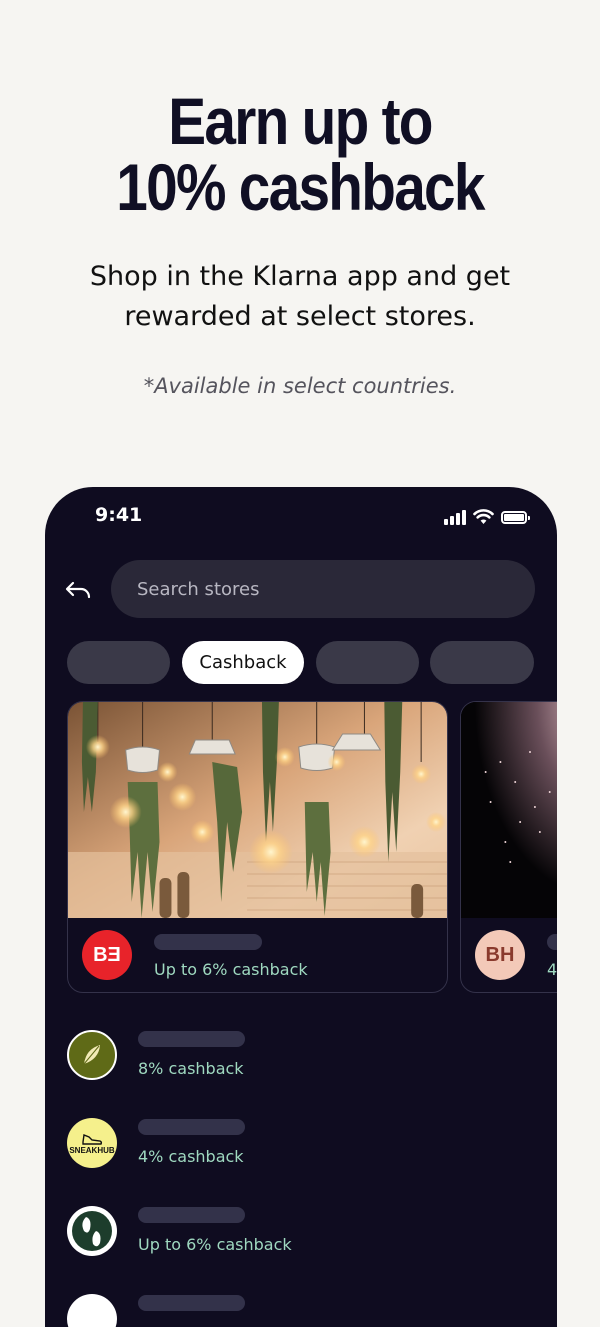  What do you see at coordinates (300, 316) in the screenshot?
I see `subtitle-line-2: rewarded at select stores.` at bounding box center [300, 316].